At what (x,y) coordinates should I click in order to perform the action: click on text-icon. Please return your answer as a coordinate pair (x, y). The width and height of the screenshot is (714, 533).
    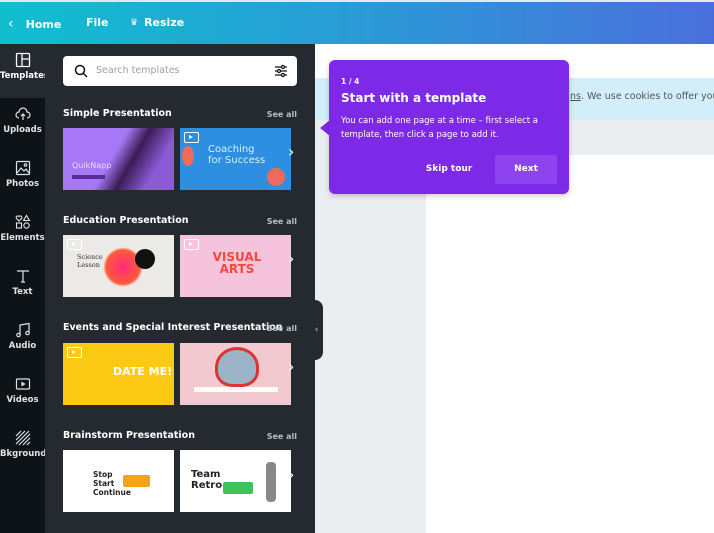
    Looking at the image, I should click on (22, 276).